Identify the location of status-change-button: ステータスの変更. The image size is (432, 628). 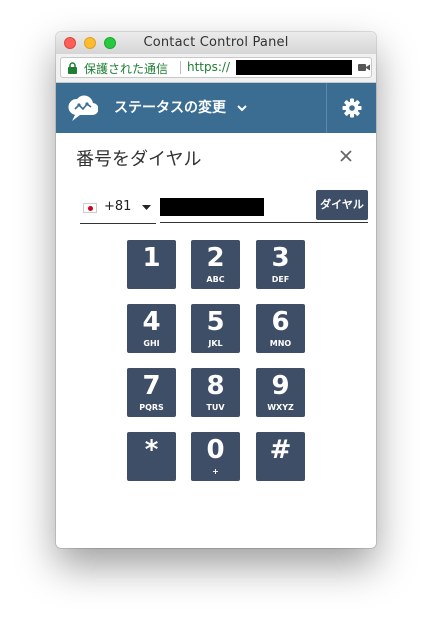
(180, 108).